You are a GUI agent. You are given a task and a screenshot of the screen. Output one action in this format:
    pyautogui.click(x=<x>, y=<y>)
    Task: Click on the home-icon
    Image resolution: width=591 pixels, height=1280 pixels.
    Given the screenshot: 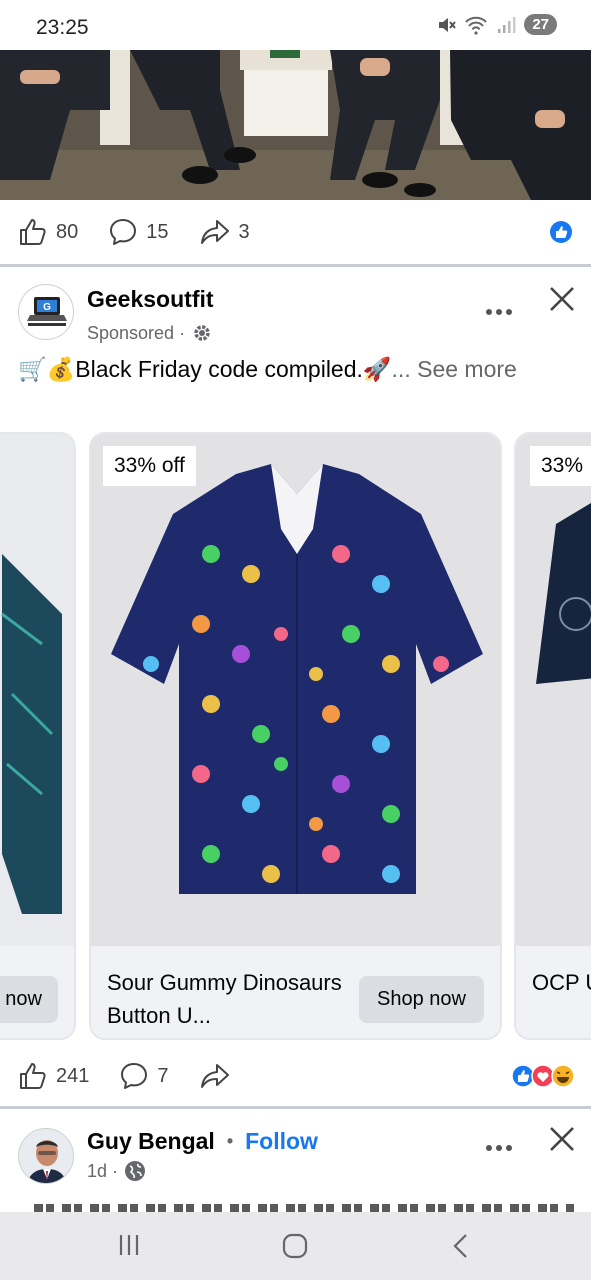 What is the action you would take?
    pyautogui.click(x=295, y=1246)
    